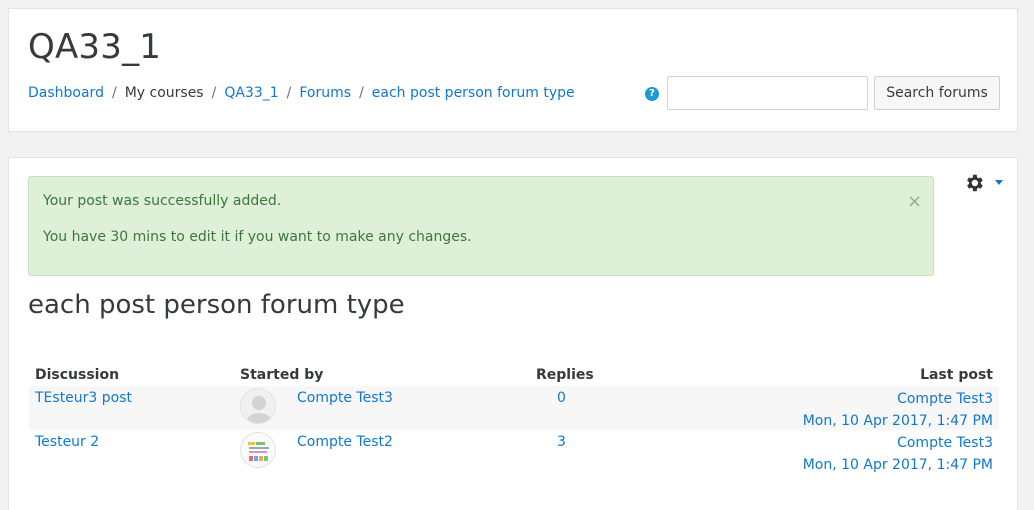 Image resolution: width=1034 pixels, height=510 pixels. I want to click on alert-message: Your post was successfully added., so click(162, 201).